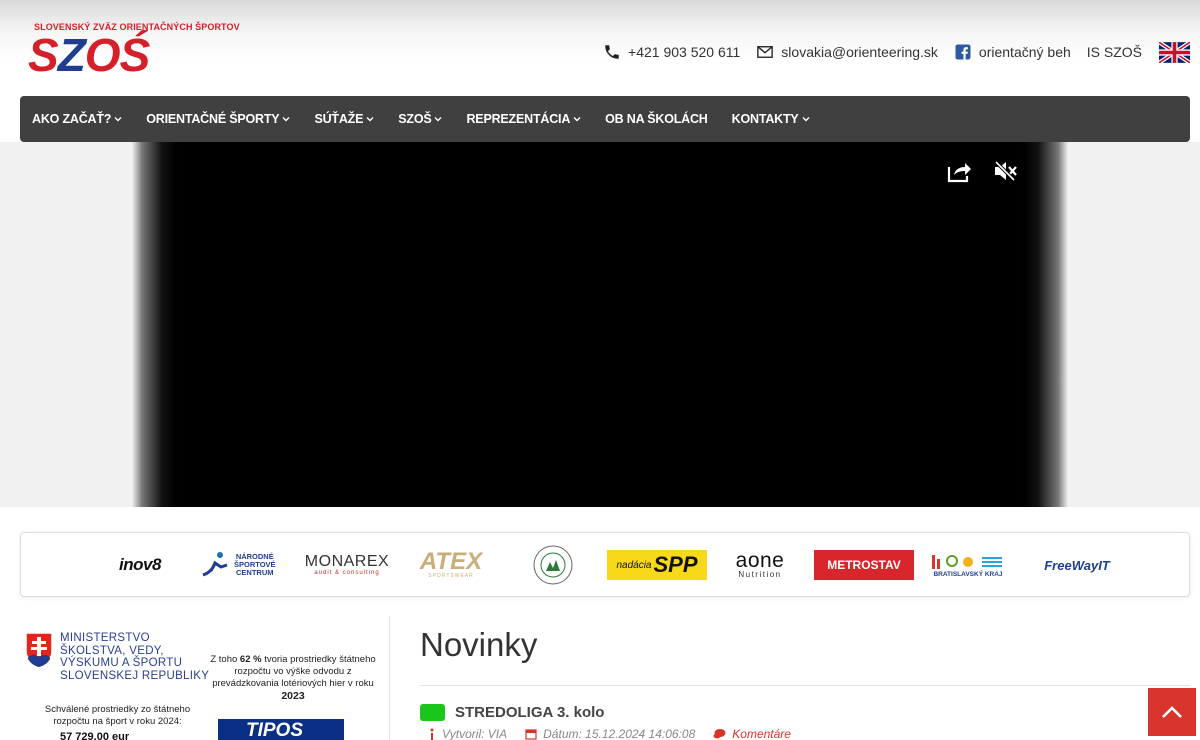 Image resolution: width=1200 pixels, height=740 pixels. What do you see at coordinates (140, 565) in the screenshot?
I see `sponsor-inov8: inov8` at bounding box center [140, 565].